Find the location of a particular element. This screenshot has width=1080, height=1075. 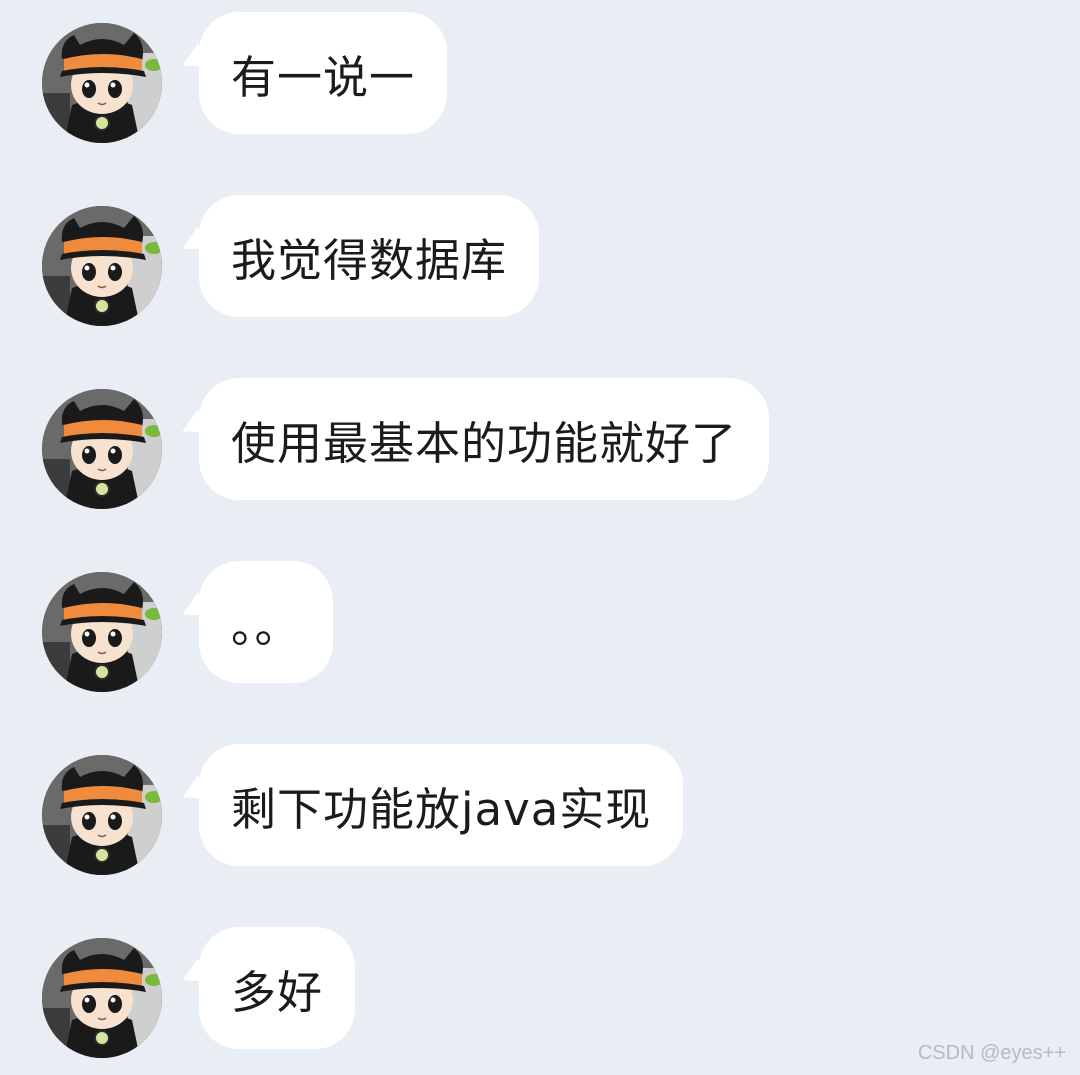

chat-message: 。。 is located at coordinates (540, 626).